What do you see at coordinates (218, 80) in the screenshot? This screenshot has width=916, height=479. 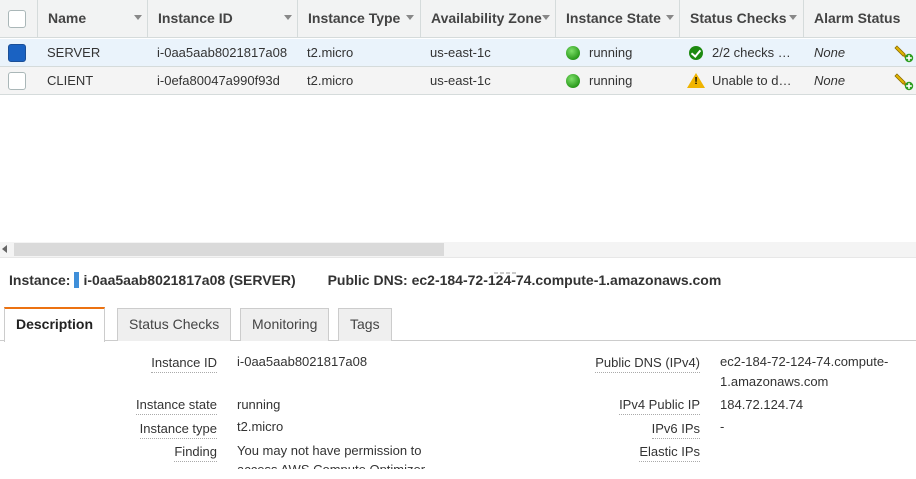 I see `cell-instance-id: i-0efa80047a990f93d` at bounding box center [218, 80].